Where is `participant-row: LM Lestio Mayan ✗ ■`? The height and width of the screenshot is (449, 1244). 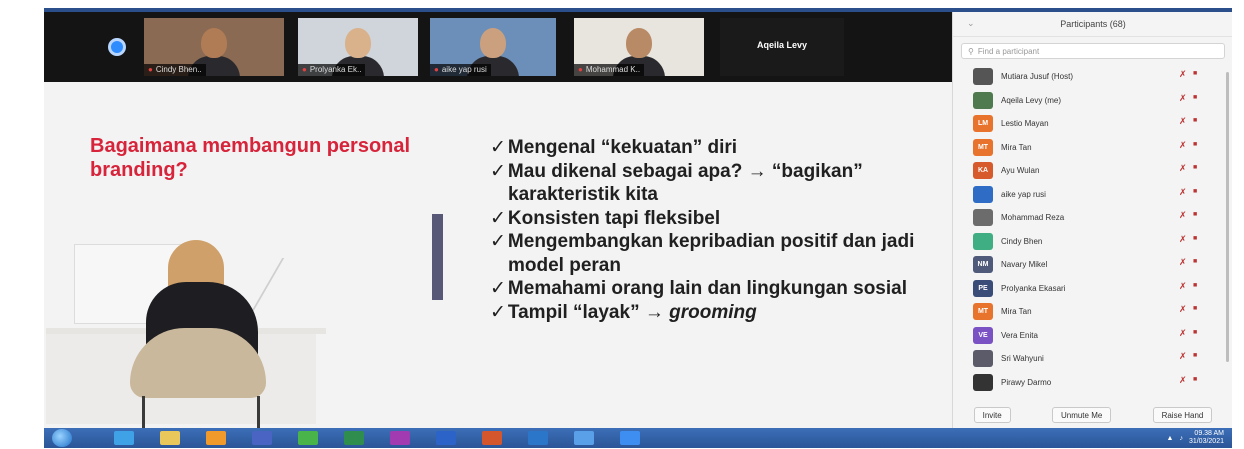 participant-row: LM Lestio Mayan ✗ ■ is located at coordinates (1092, 124).